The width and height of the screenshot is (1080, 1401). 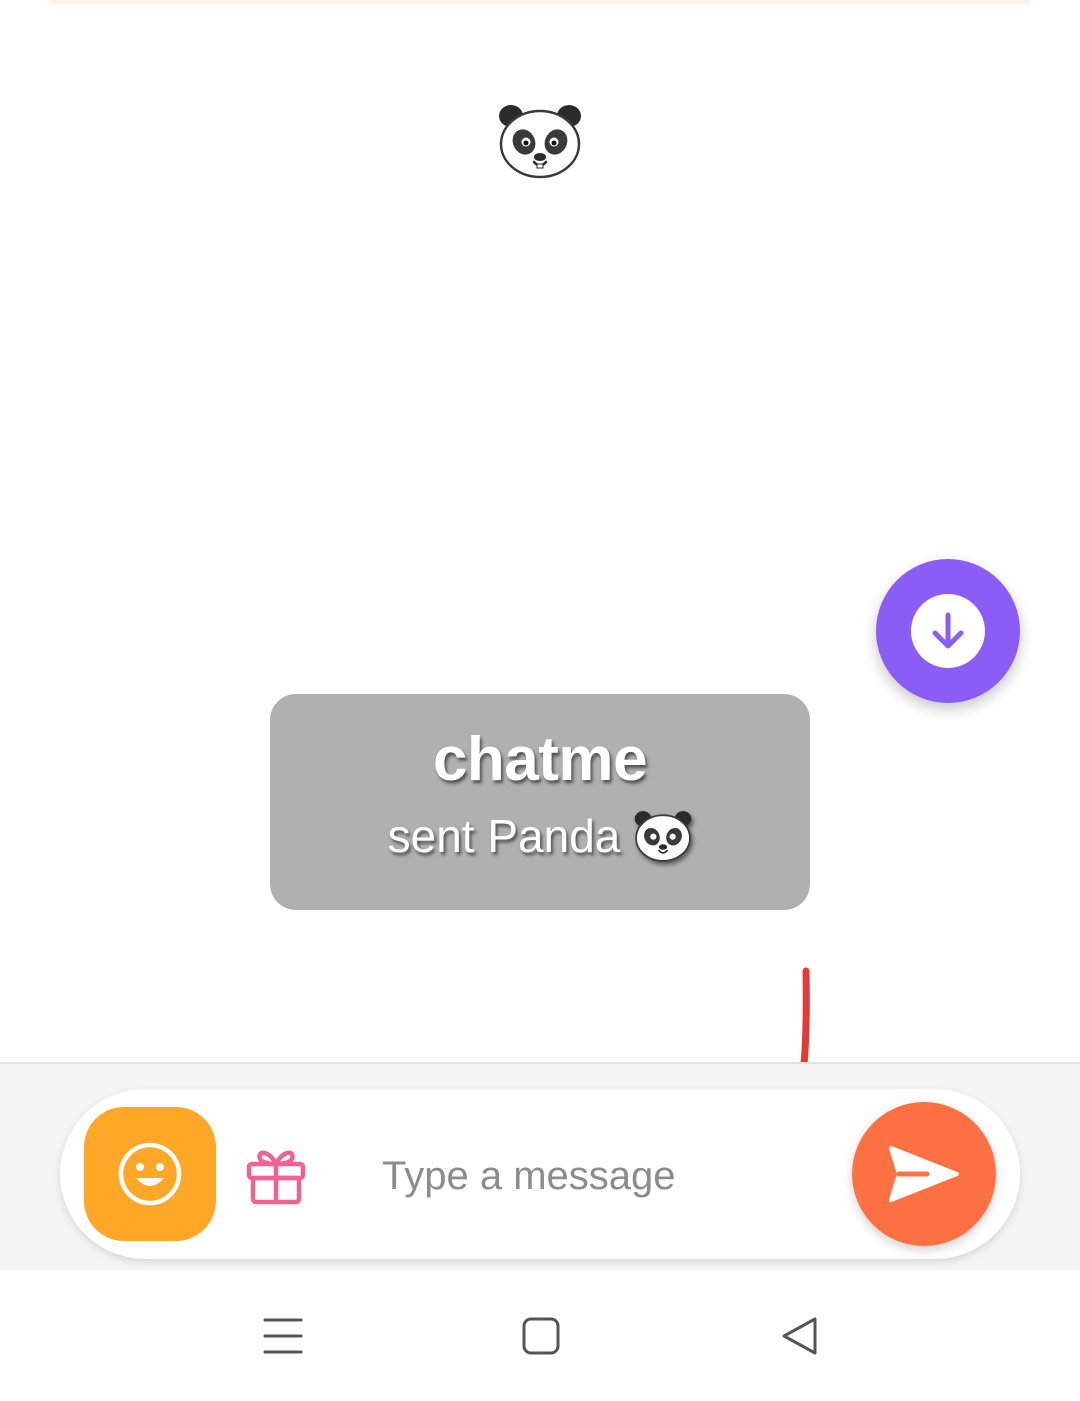 I want to click on gift-icon, so click(x=276, y=1177).